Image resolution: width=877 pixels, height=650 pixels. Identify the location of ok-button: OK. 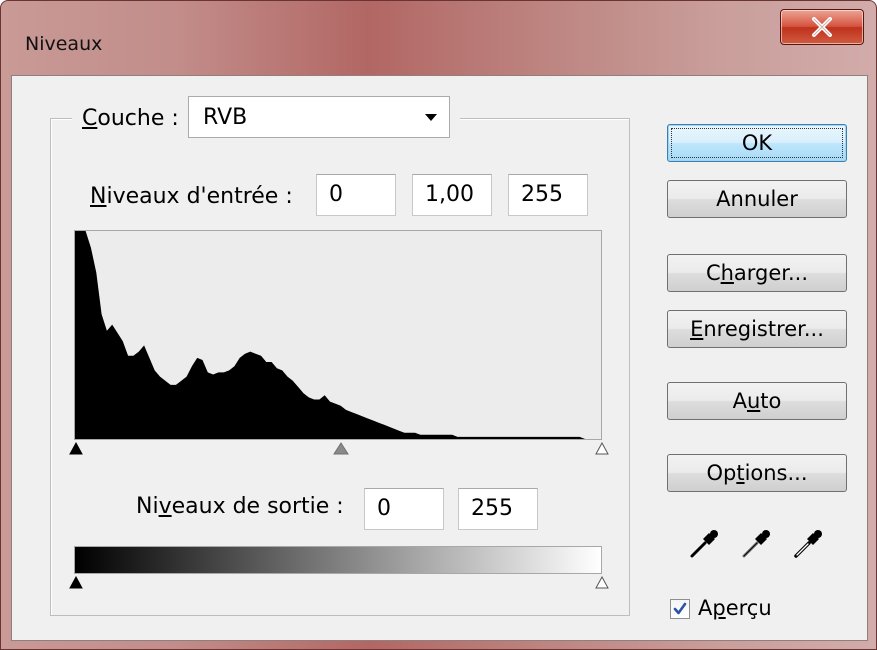
(757, 143).